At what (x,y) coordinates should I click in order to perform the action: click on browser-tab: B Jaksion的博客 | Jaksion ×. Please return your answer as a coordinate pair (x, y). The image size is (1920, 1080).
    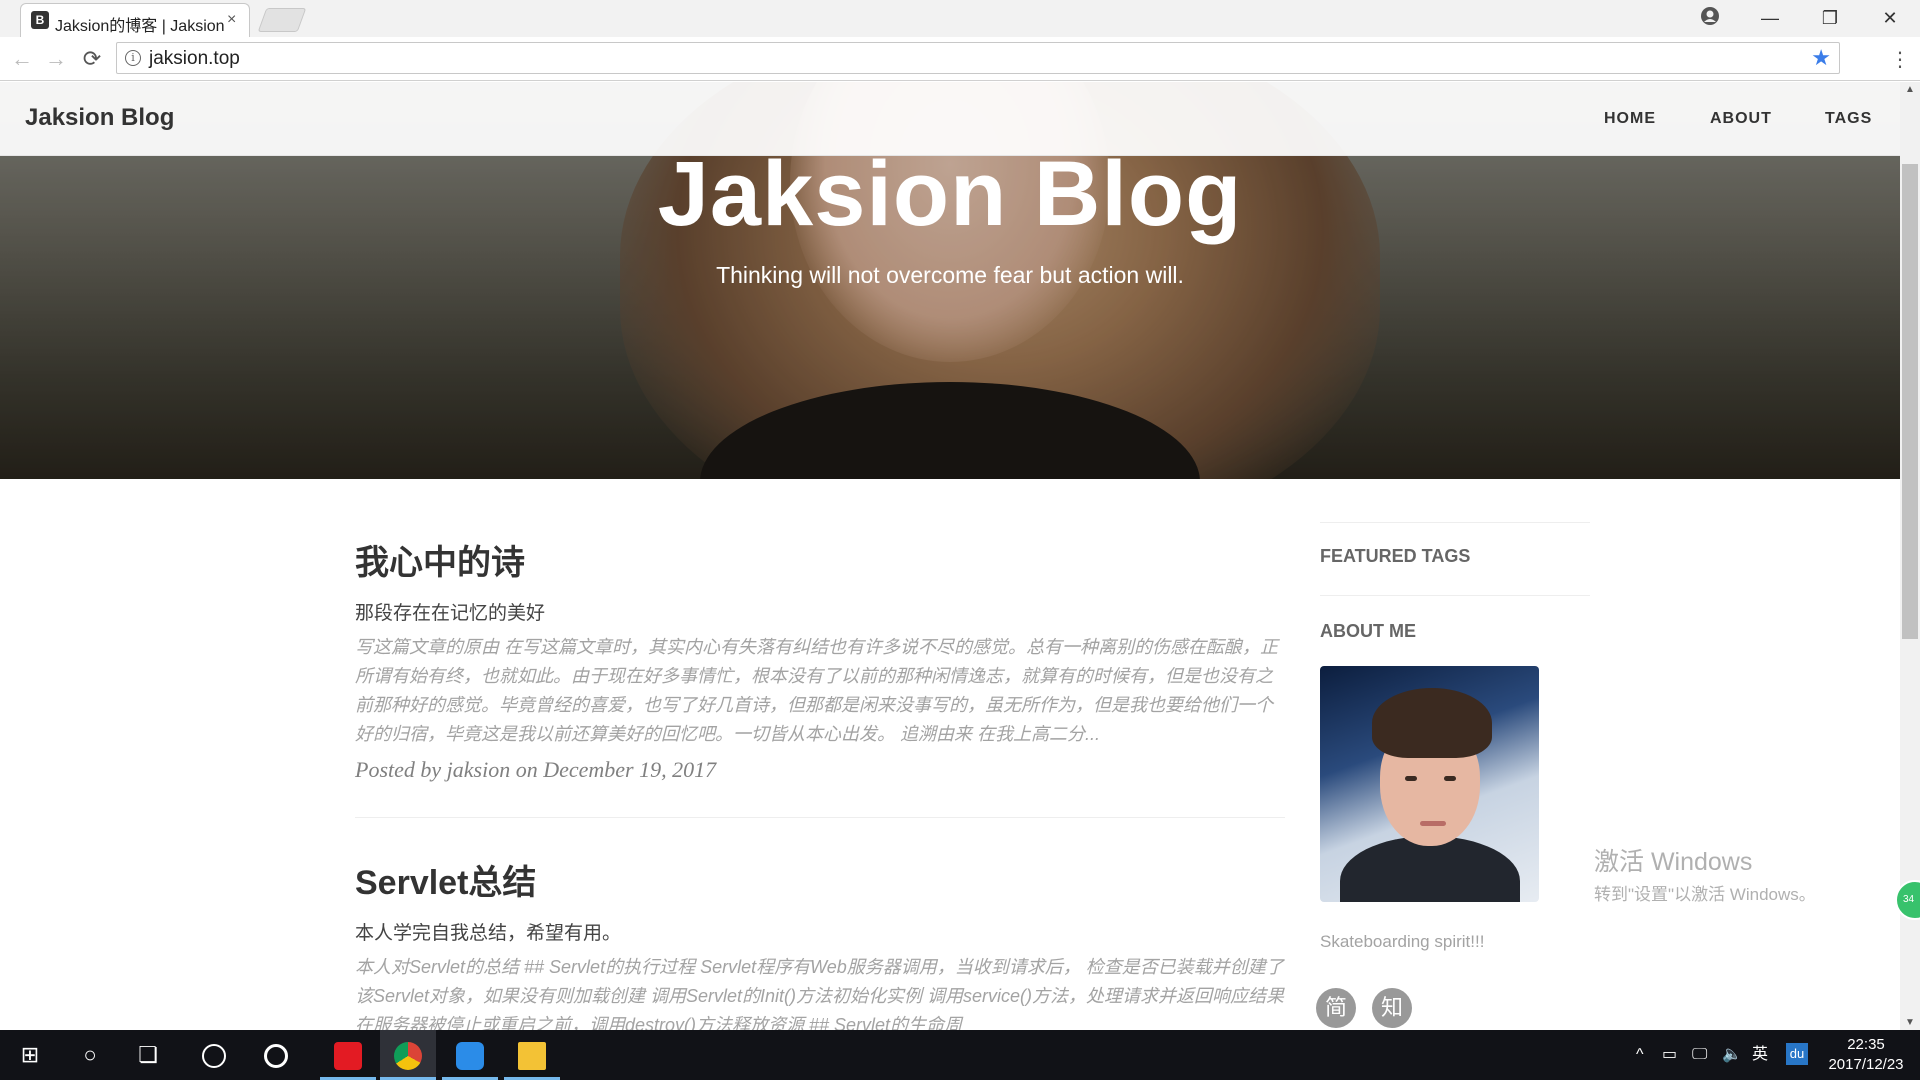
    Looking at the image, I should click on (135, 20).